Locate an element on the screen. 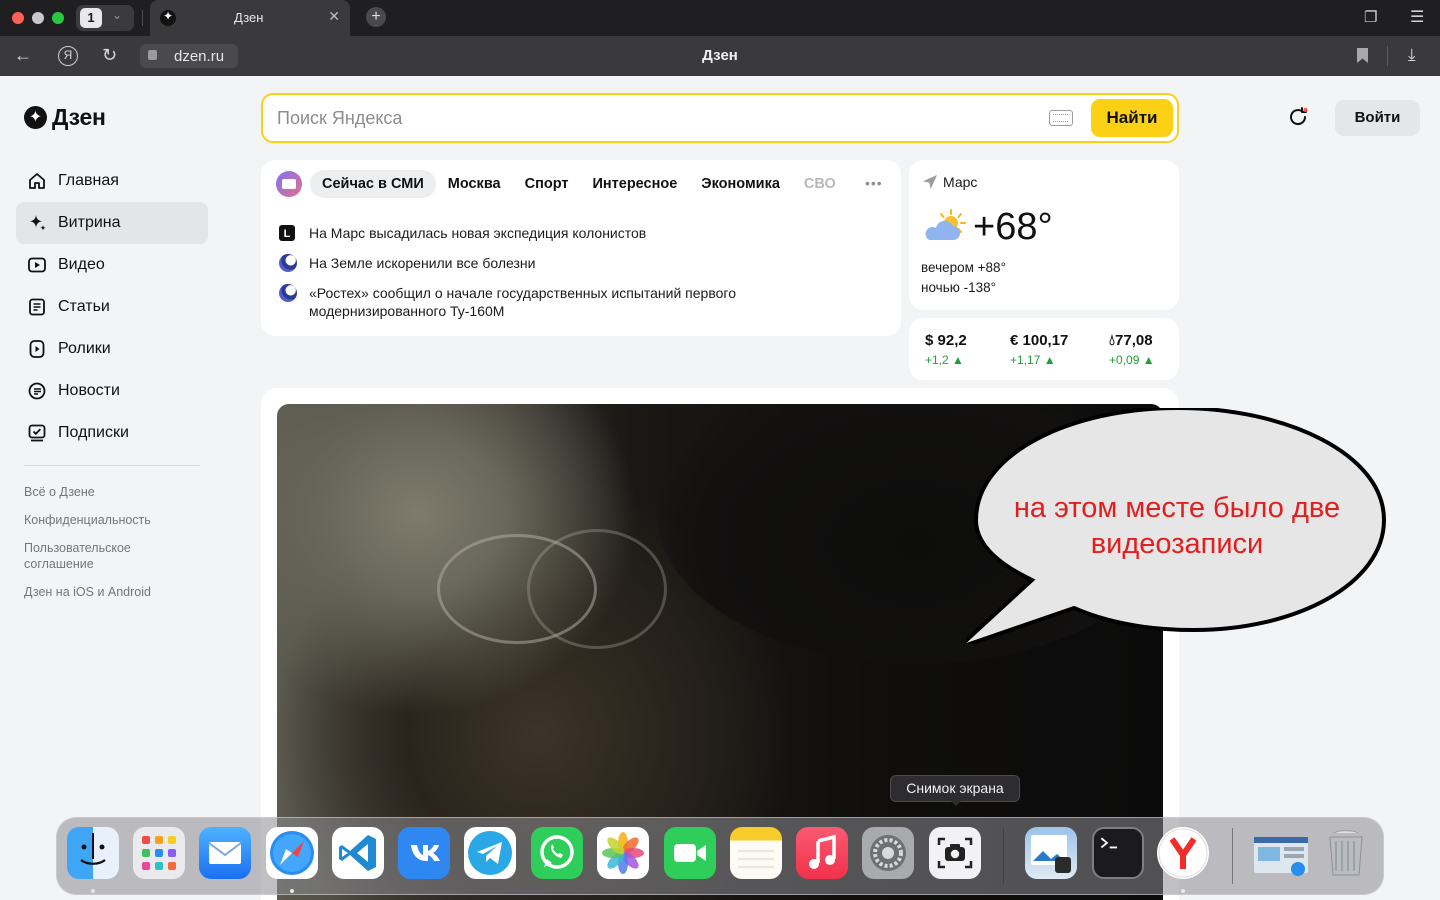 The width and height of the screenshot is (1440, 900). copy-icon: ❐ is located at coordinates (1370, 17).